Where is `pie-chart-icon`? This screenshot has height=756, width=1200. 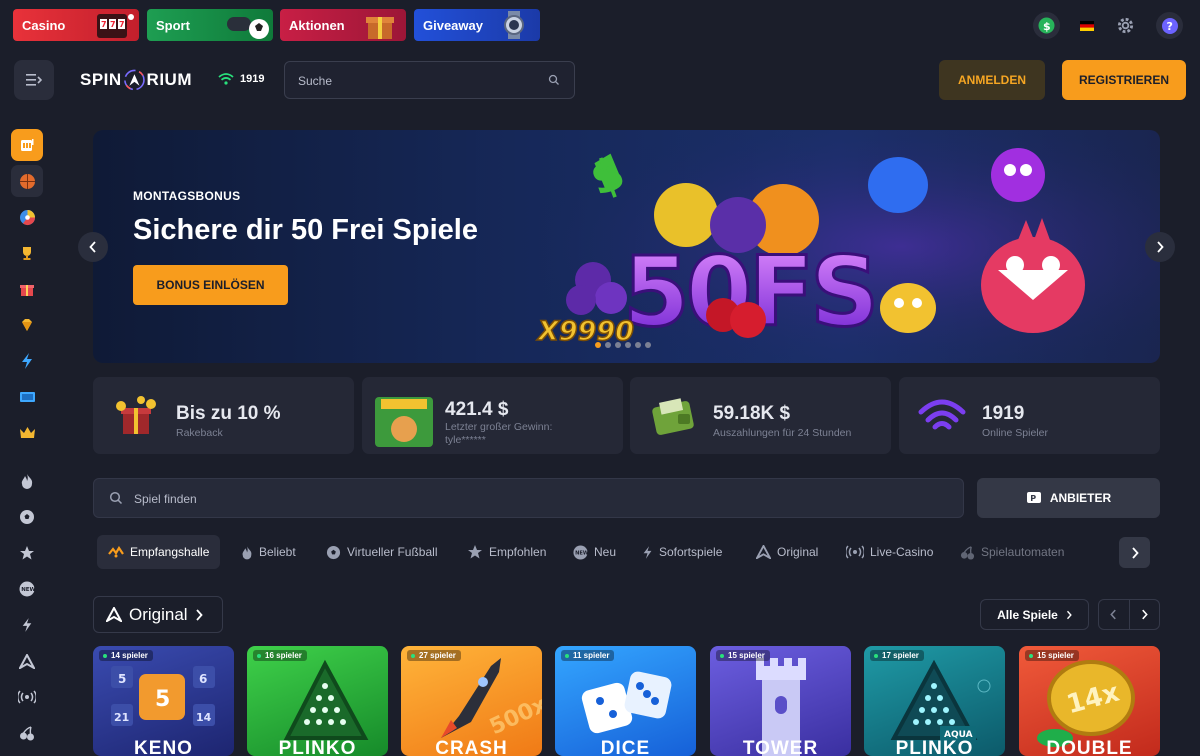
pie-chart-icon is located at coordinates (27, 217).